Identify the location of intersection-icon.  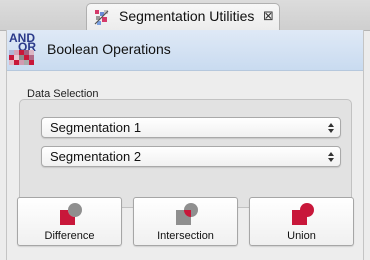
(187, 214).